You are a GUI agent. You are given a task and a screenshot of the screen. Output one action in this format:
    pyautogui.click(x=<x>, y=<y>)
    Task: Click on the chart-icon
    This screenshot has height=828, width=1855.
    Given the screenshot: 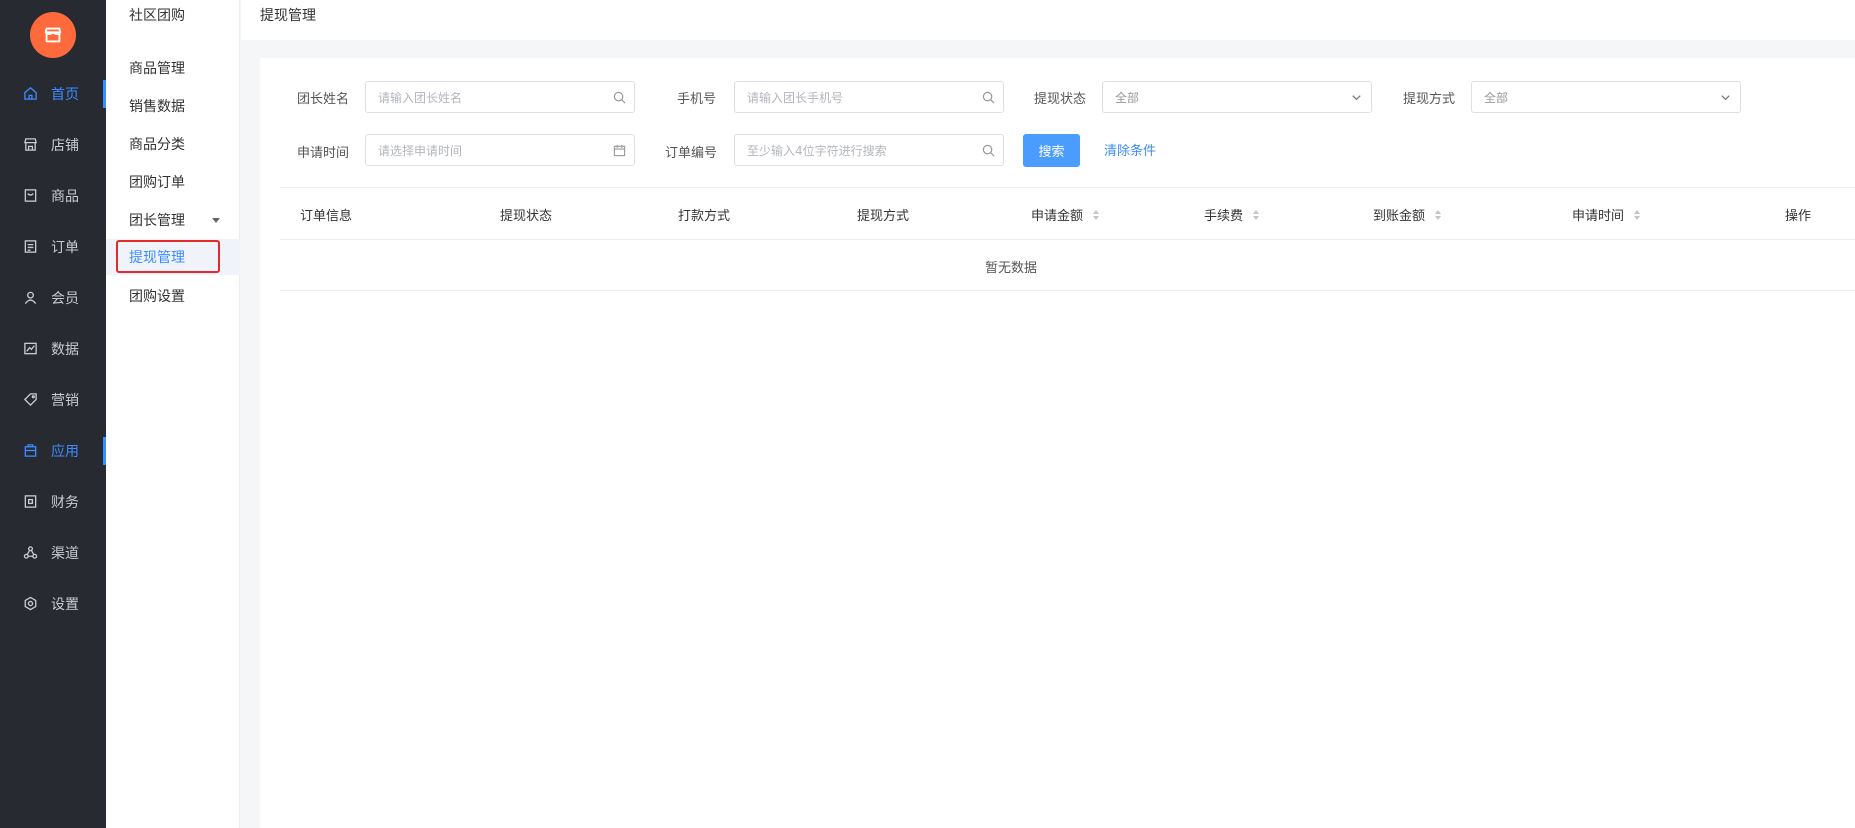 What is the action you would take?
    pyautogui.click(x=30, y=349)
    